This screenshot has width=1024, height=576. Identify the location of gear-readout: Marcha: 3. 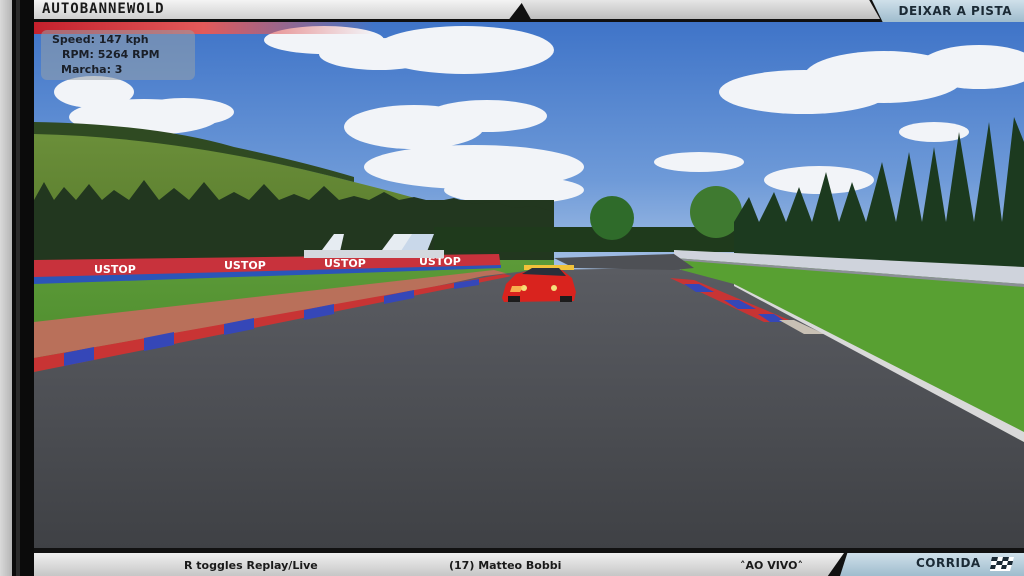
(92, 69).